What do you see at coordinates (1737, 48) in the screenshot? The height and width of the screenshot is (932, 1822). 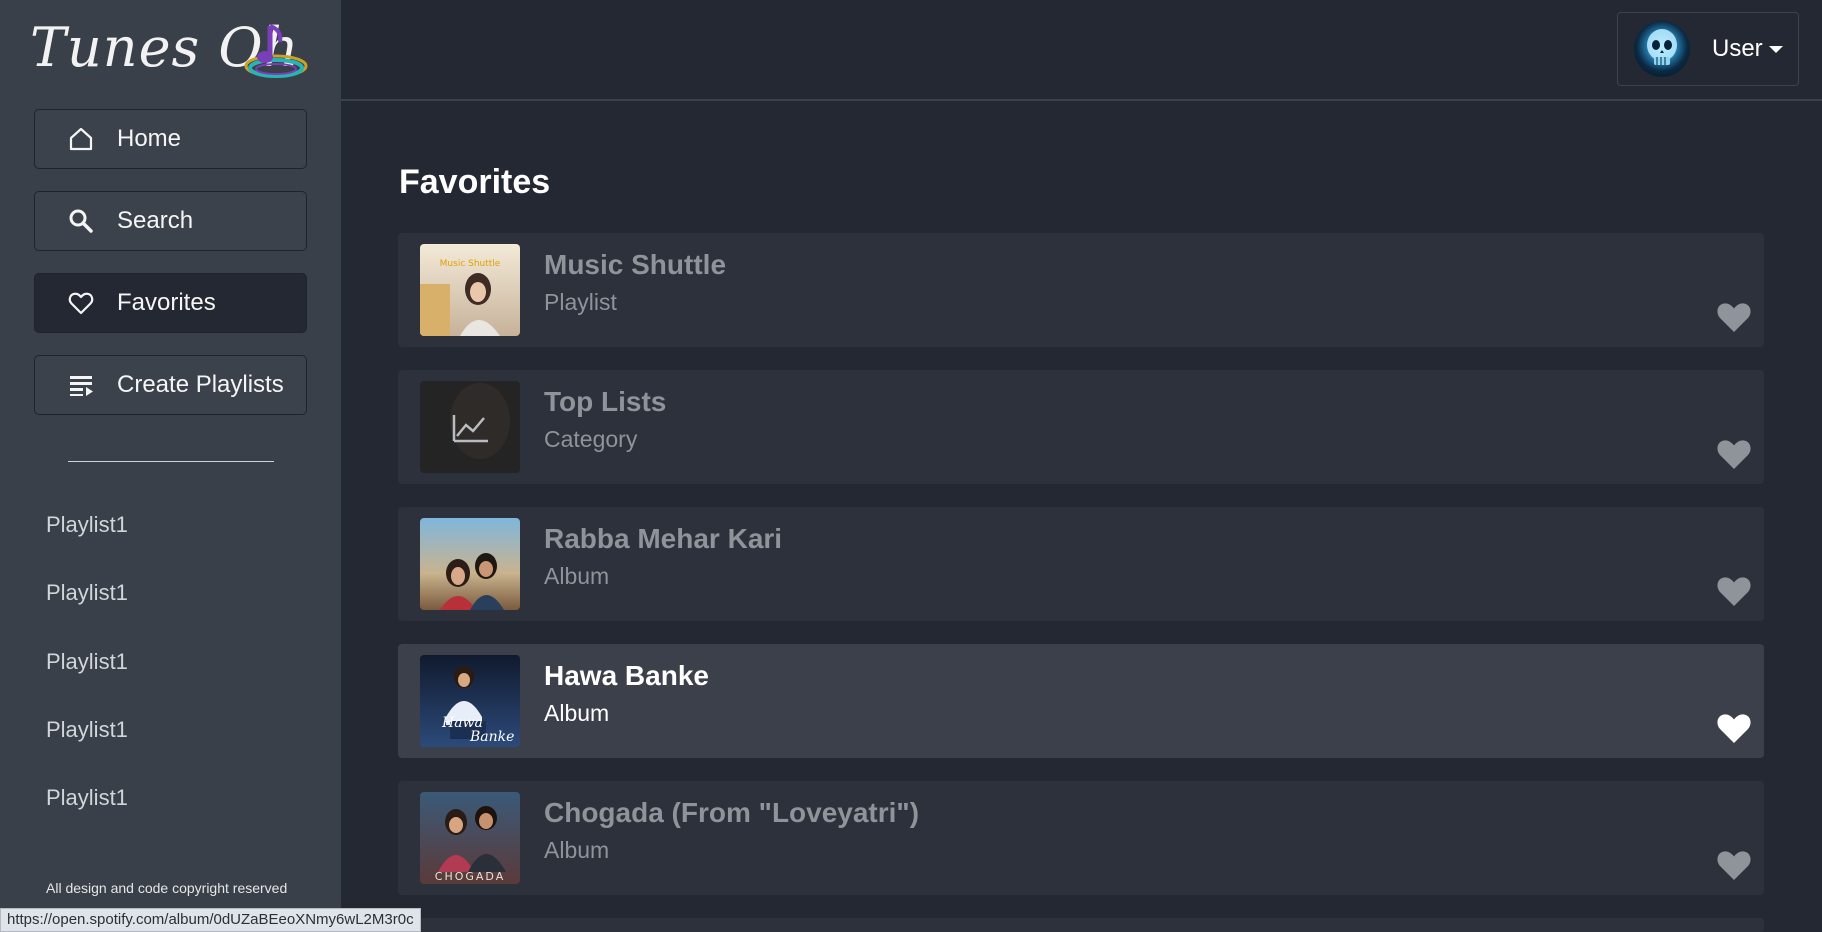 I see `user-label: User` at bounding box center [1737, 48].